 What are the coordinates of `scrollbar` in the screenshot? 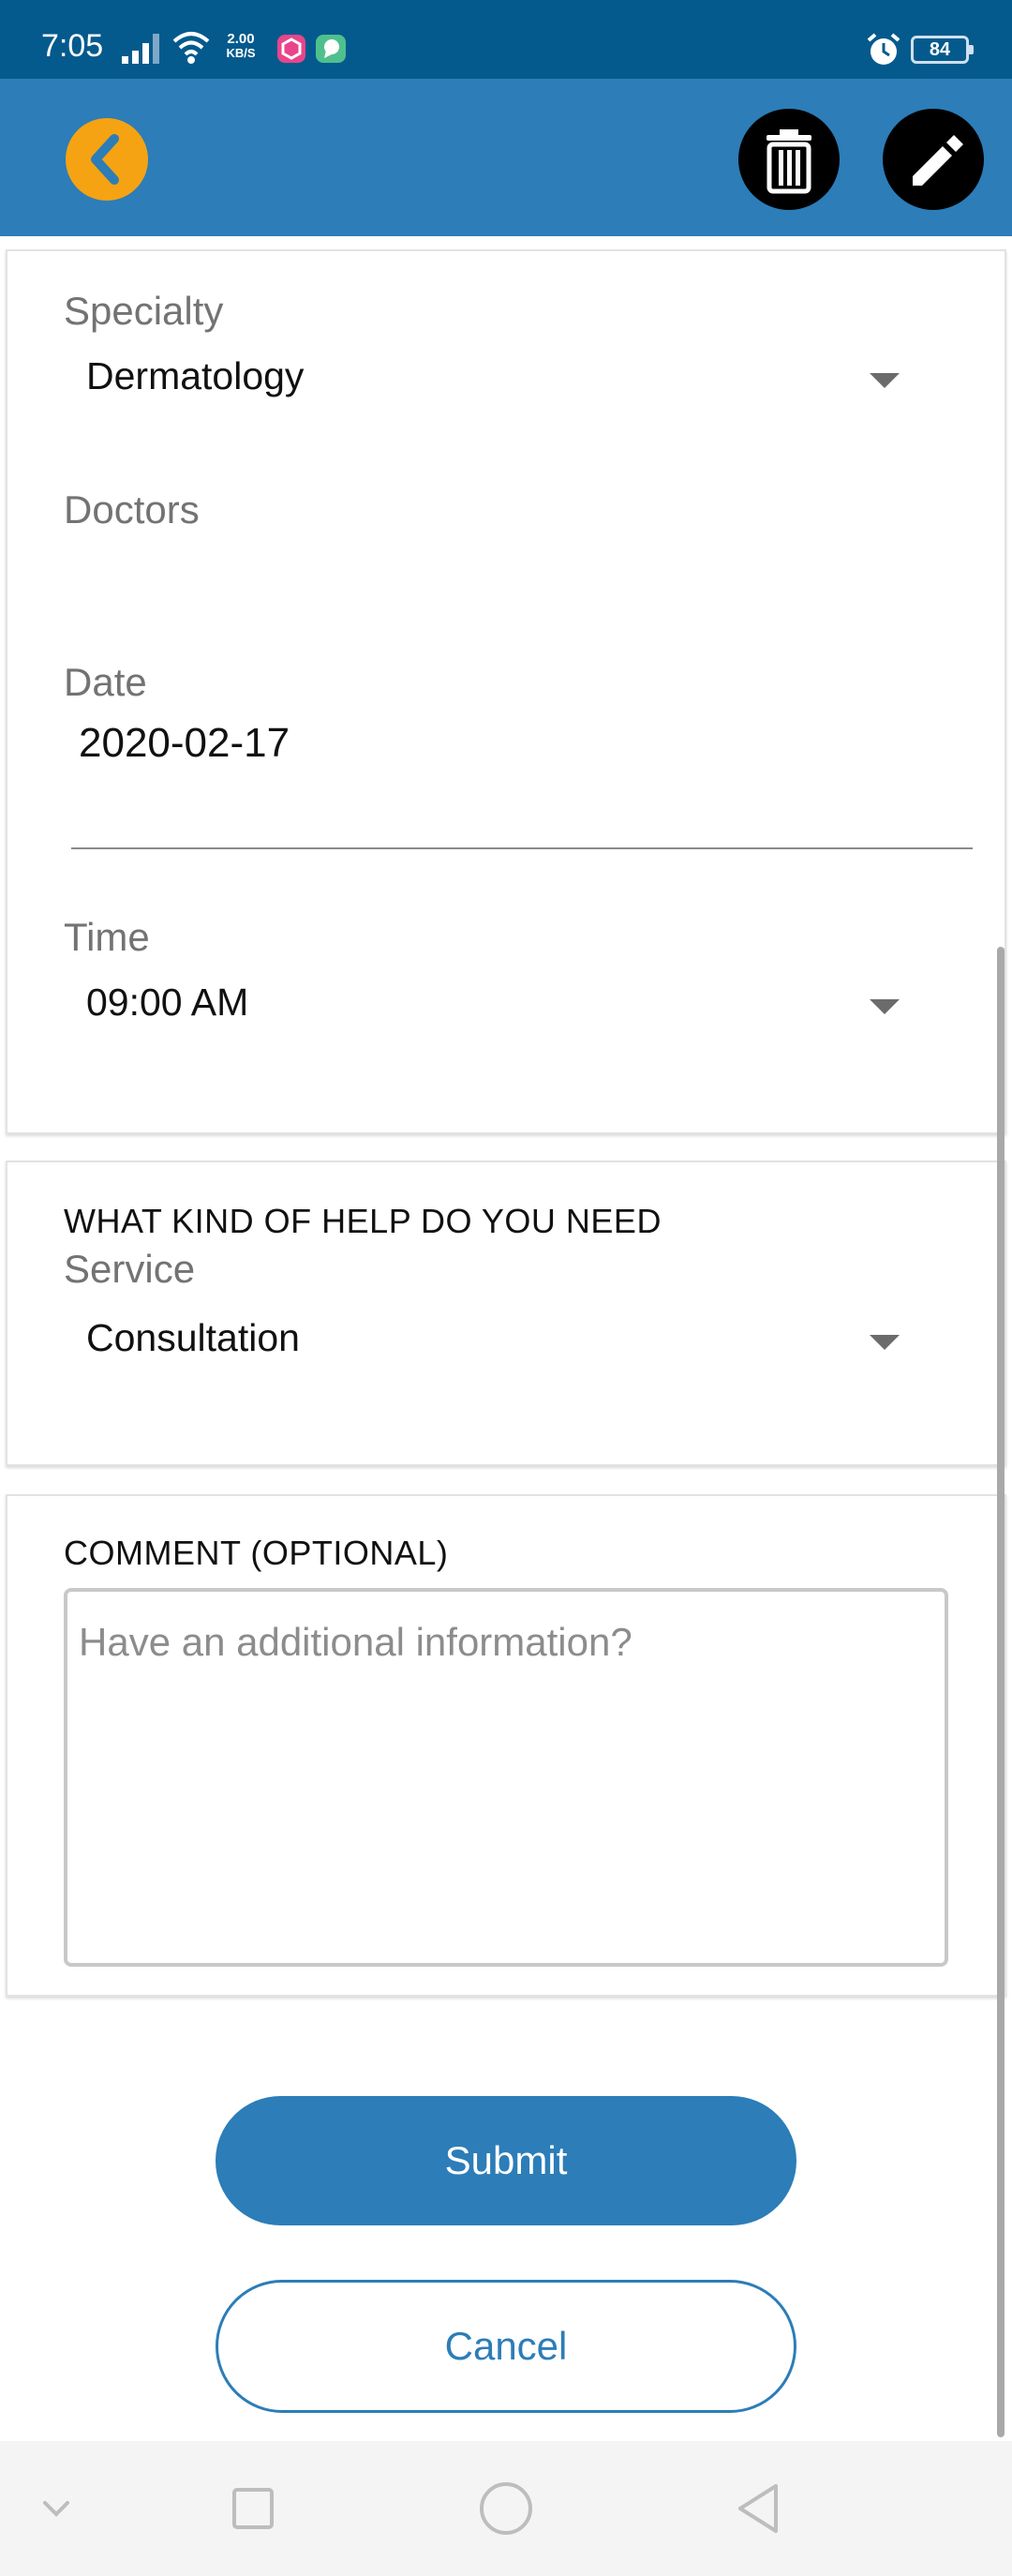 It's located at (1001, 1692).